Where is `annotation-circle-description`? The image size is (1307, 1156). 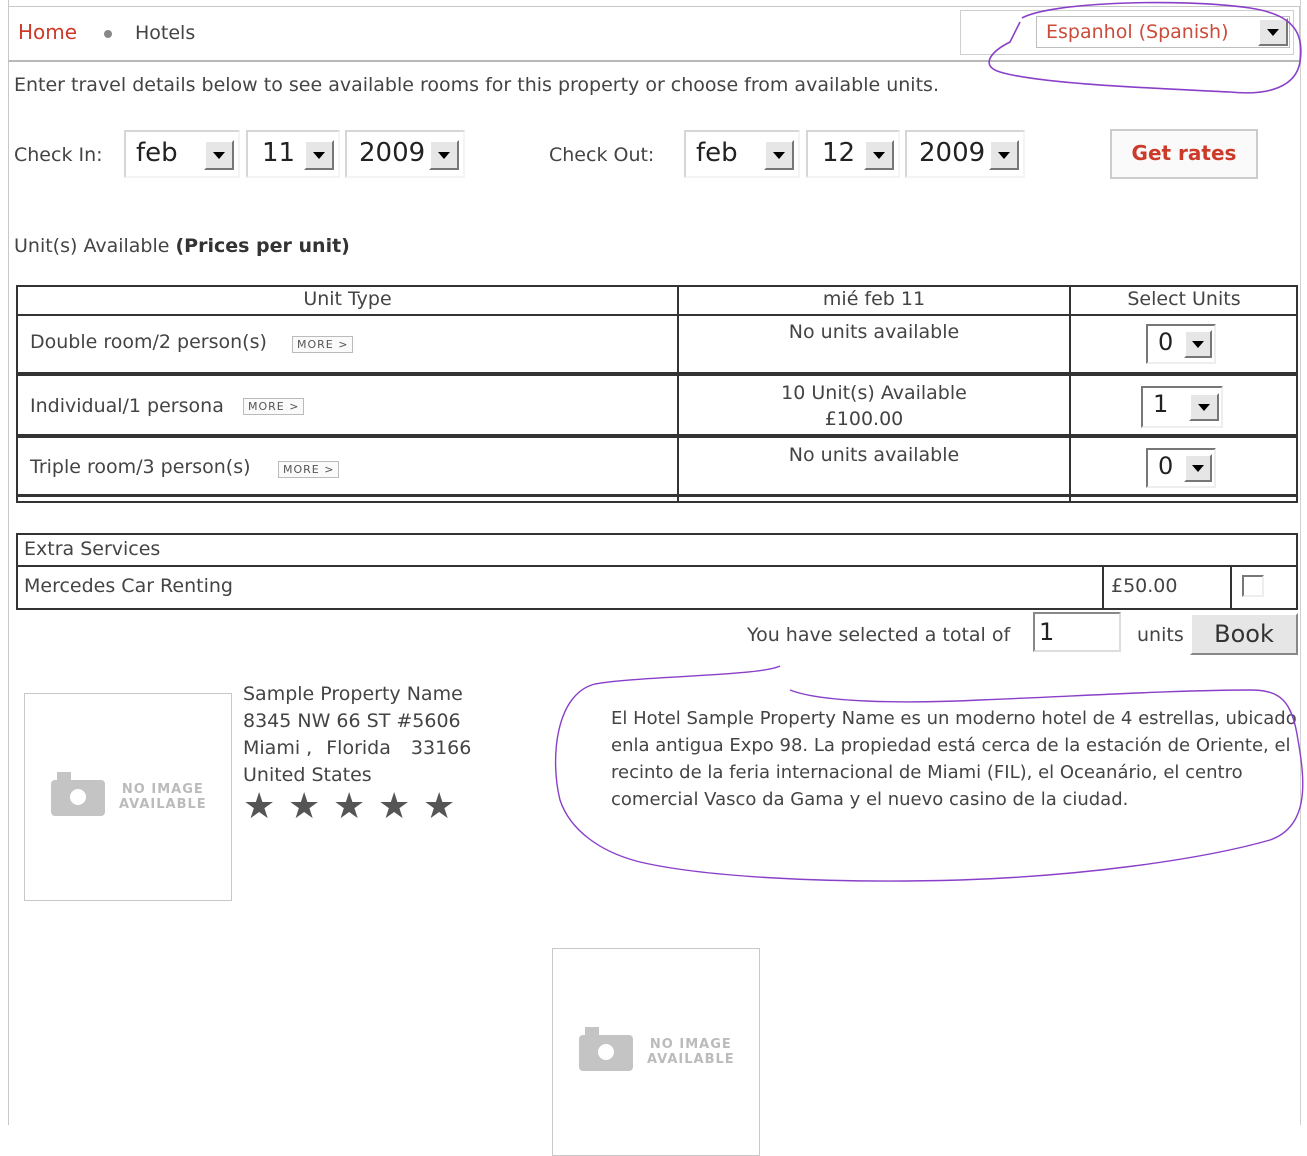 annotation-circle-description is located at coordinates (929, 773).